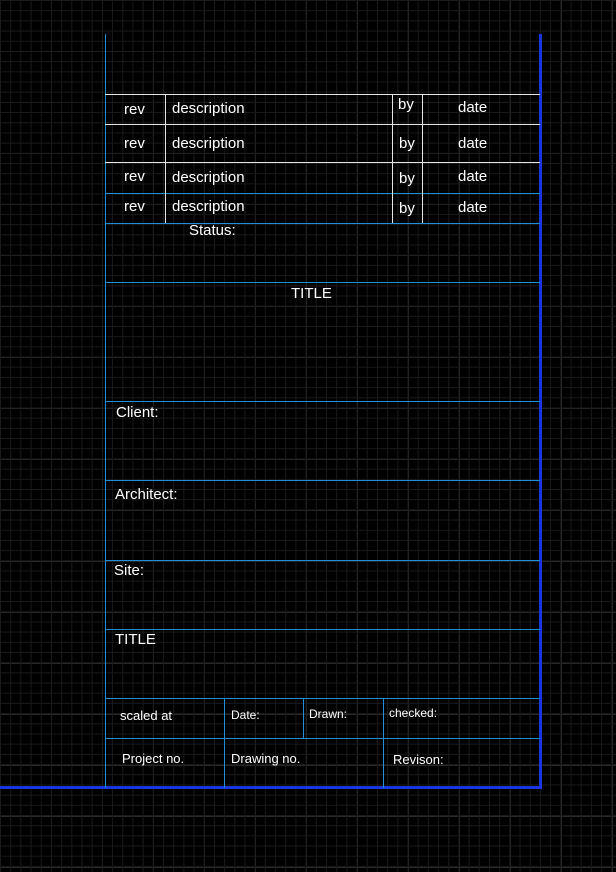  I want to click on title-block-left-edge, so click(105, 411).